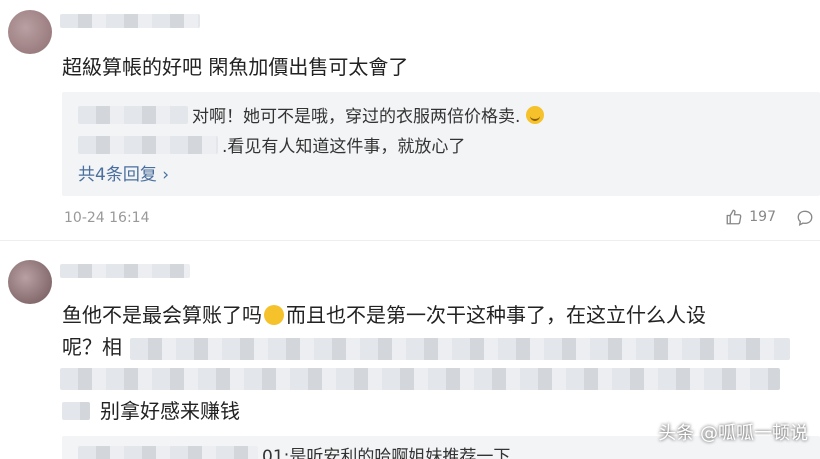 Image resolution: width=820 pixels, height=459 pixels. What do you see at coordinates (235, 67) in the screenshot?
I see `comment-text: 超級算帳的好吧 閑魚加價出售可太會了` at bounding box center [235, 67].